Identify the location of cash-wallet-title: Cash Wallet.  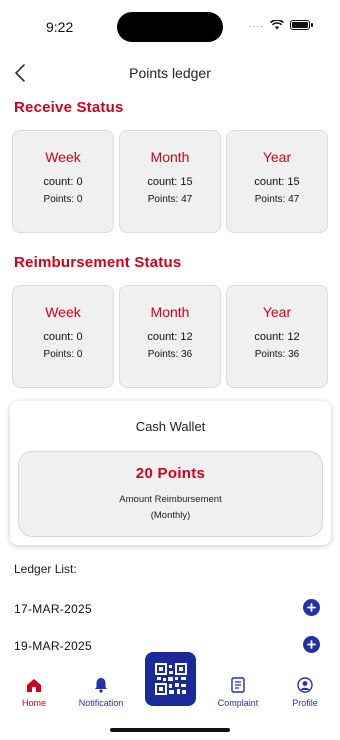
(170, 426).